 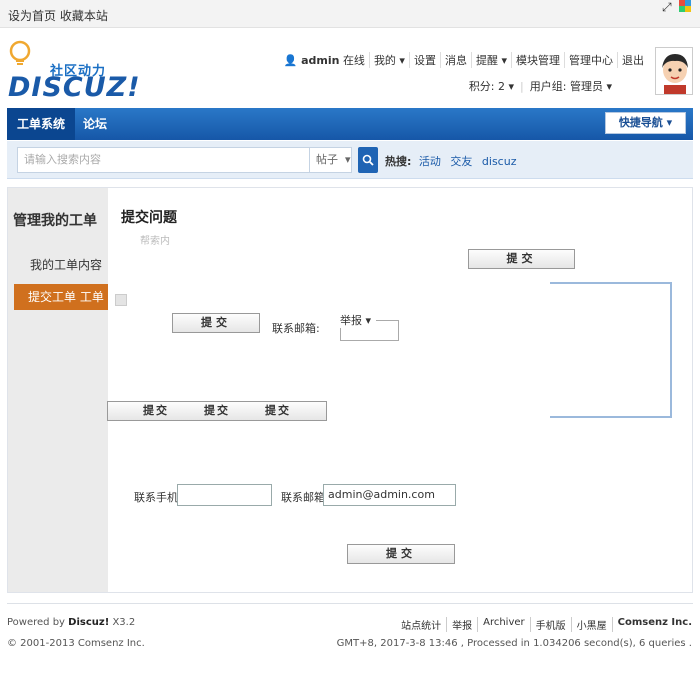 I want to click on sidebar-item-submit-ticket: 提交工单 工单, so click(x=61, y=297).